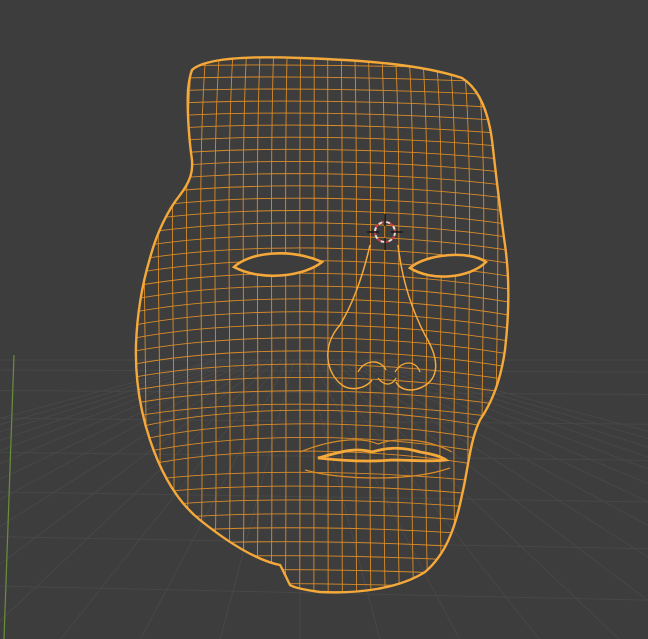  I want to click on left-eye-hole, so click(278, 265).